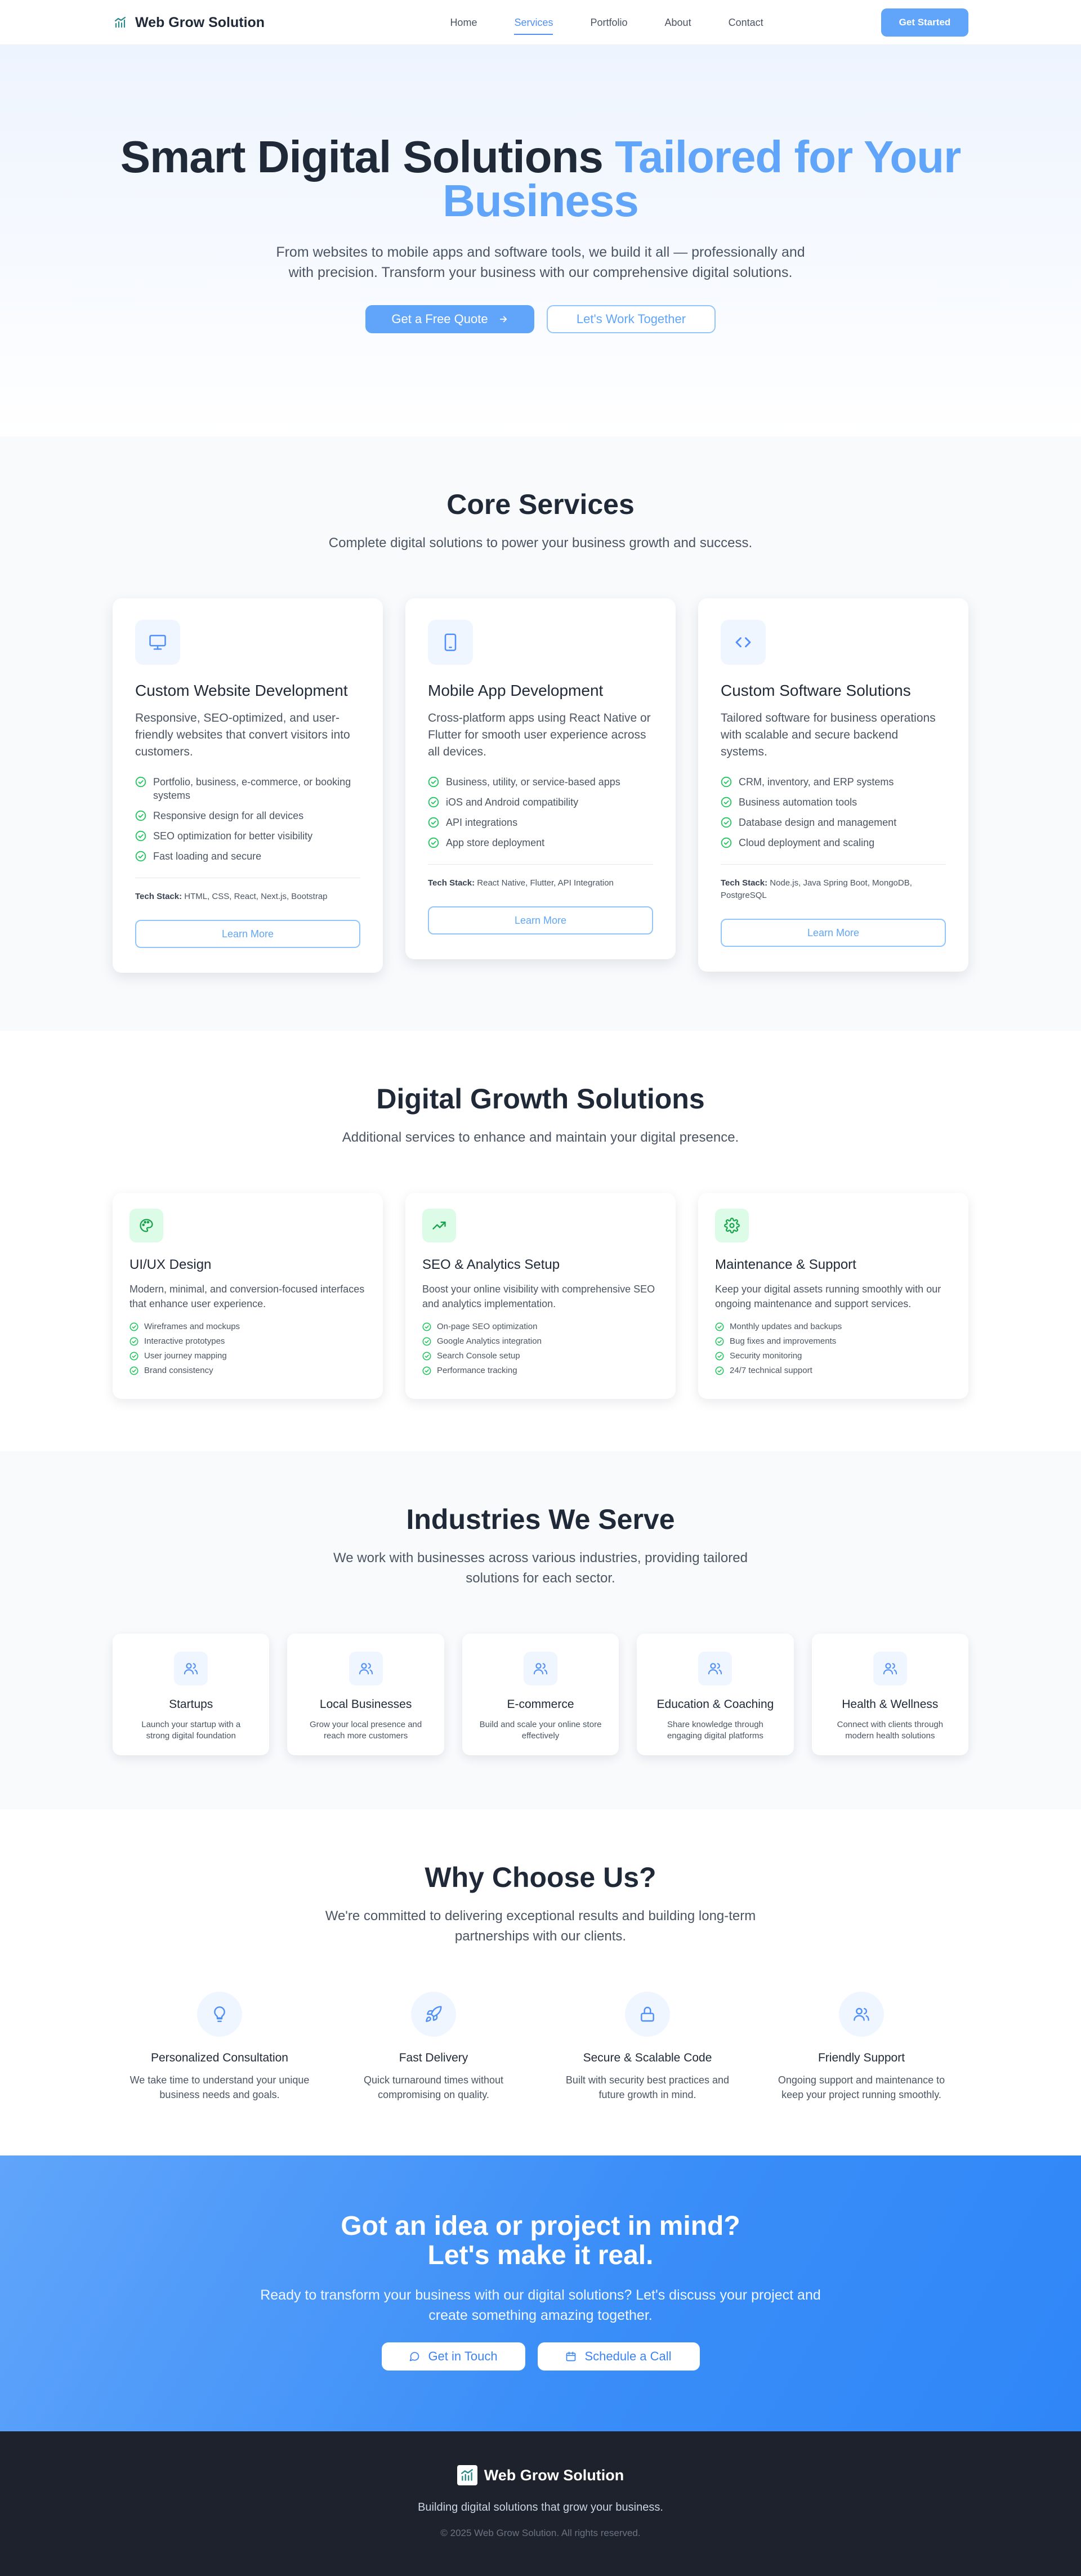  I want to click on list-item: API integrations, so click(540, 822).